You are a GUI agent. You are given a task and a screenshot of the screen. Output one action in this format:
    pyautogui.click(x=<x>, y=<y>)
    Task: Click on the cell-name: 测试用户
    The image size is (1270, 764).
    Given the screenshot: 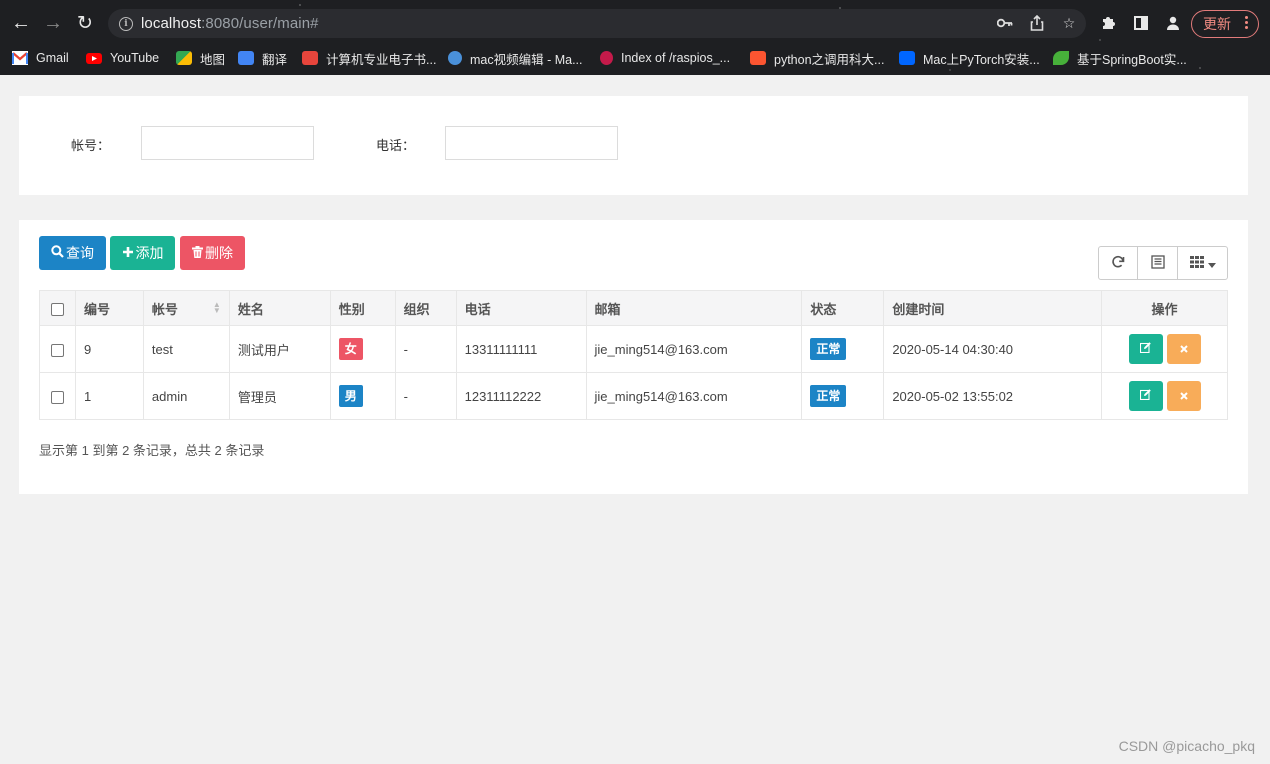 What is the action you would take?
    pyautogui.click(x=279, y=349)
    